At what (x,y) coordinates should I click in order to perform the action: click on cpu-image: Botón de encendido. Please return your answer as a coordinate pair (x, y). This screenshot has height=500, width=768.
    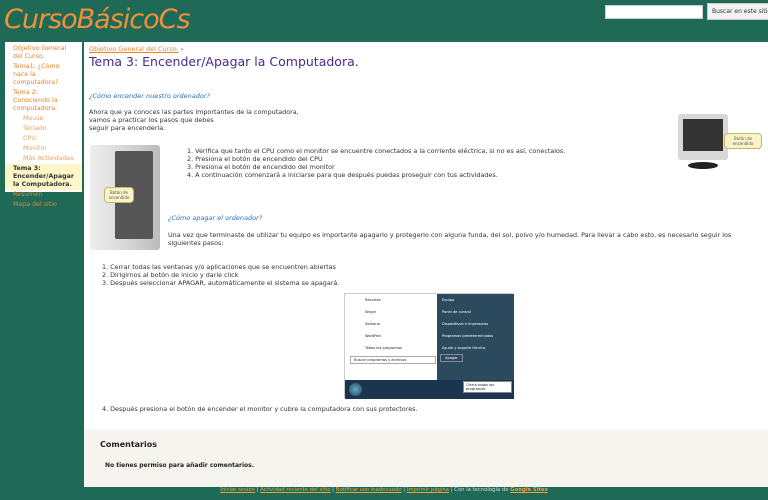
    Looking at the image, I should click on (125, 197).